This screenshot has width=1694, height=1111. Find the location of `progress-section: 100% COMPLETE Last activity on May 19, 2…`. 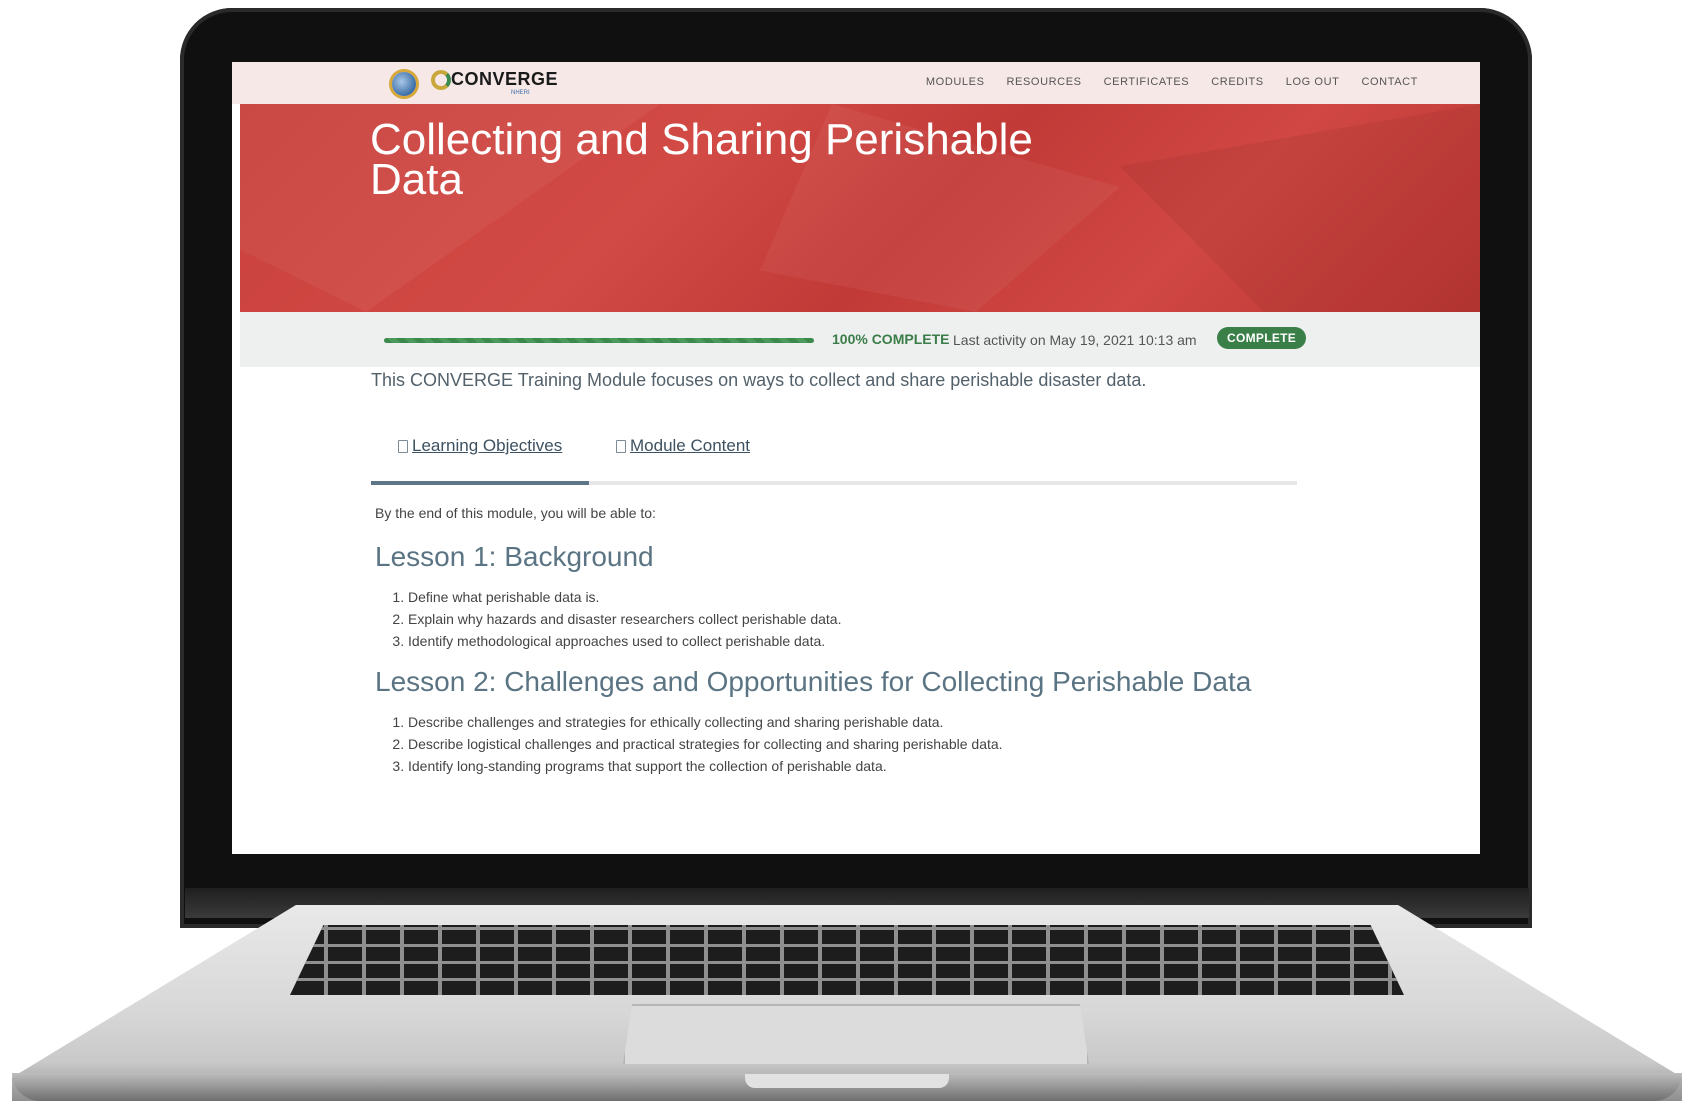

progress-section: 100% COMPLETE Last activity on May 19, 2… is located at coordinates (860, 339).